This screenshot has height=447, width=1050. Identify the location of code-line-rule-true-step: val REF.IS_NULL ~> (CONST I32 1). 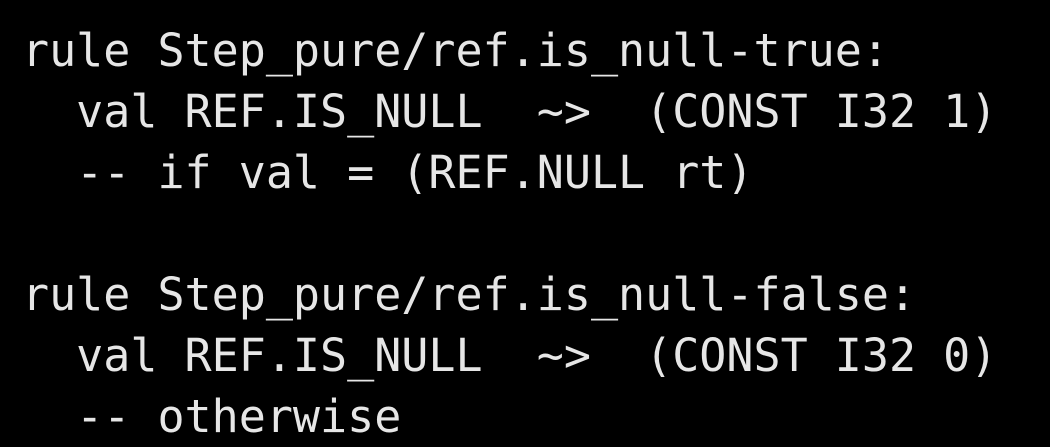
(510, 111).